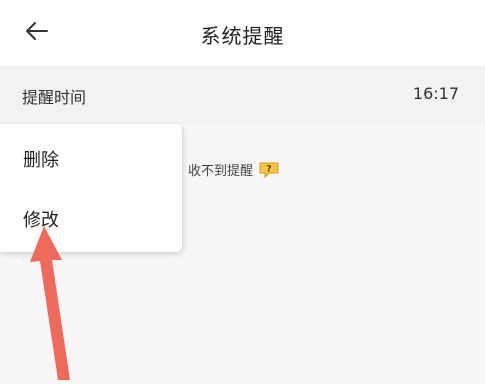 This screenshot has height=384, width=485. What do you see at coordinates (91, 188) in the screenshot?
I see `context-menu: 删除 修改` at bounding box center [91, 188].